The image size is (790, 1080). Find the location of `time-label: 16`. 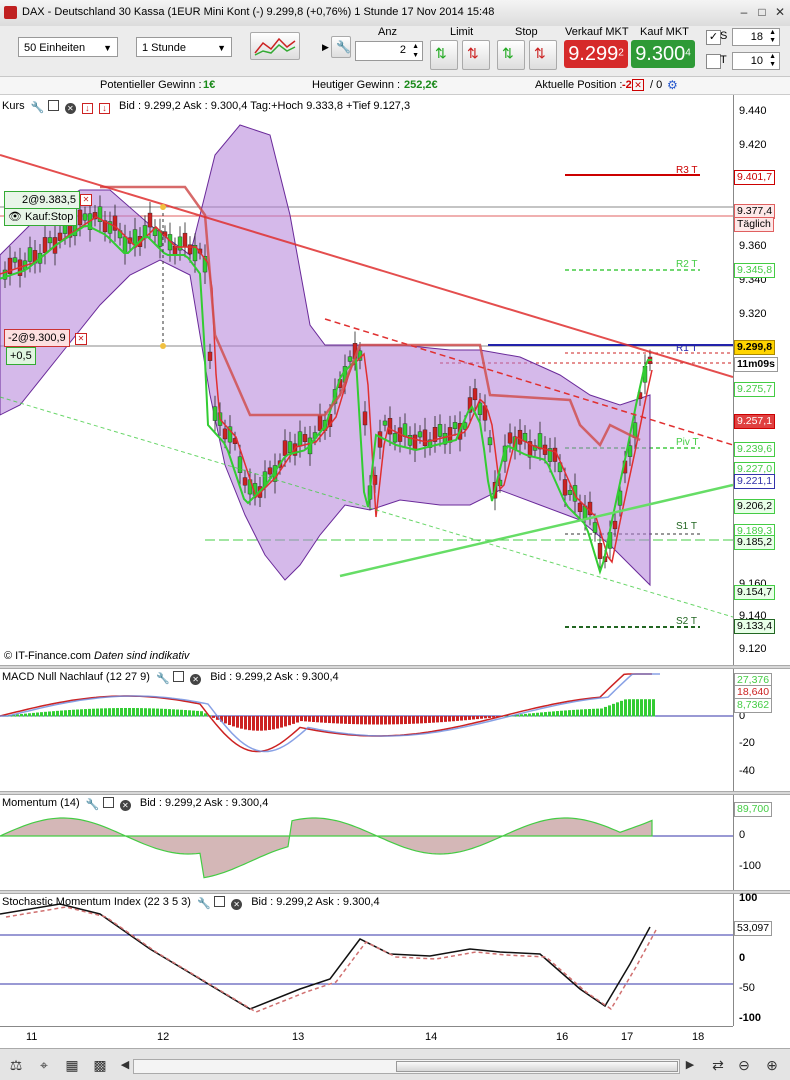

time-label: 16 is located at coordinates (562, 1037).